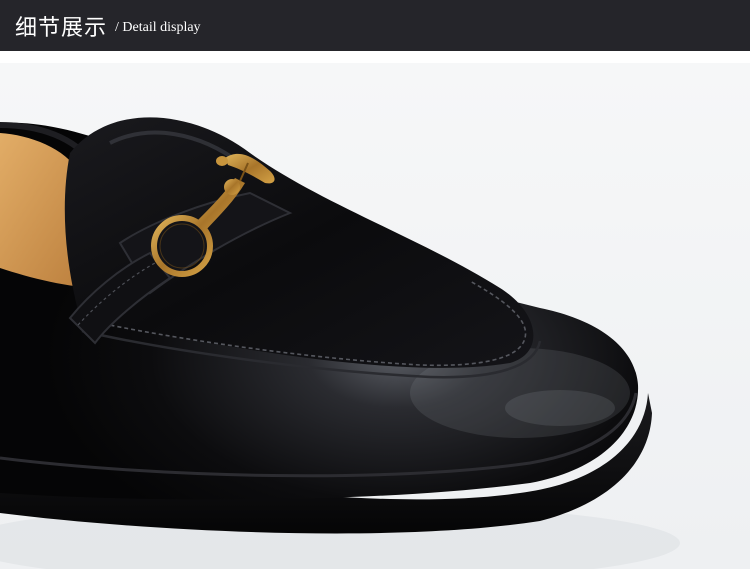  I want to click on section-title-chinese: 细节展示, so click(61, 28).